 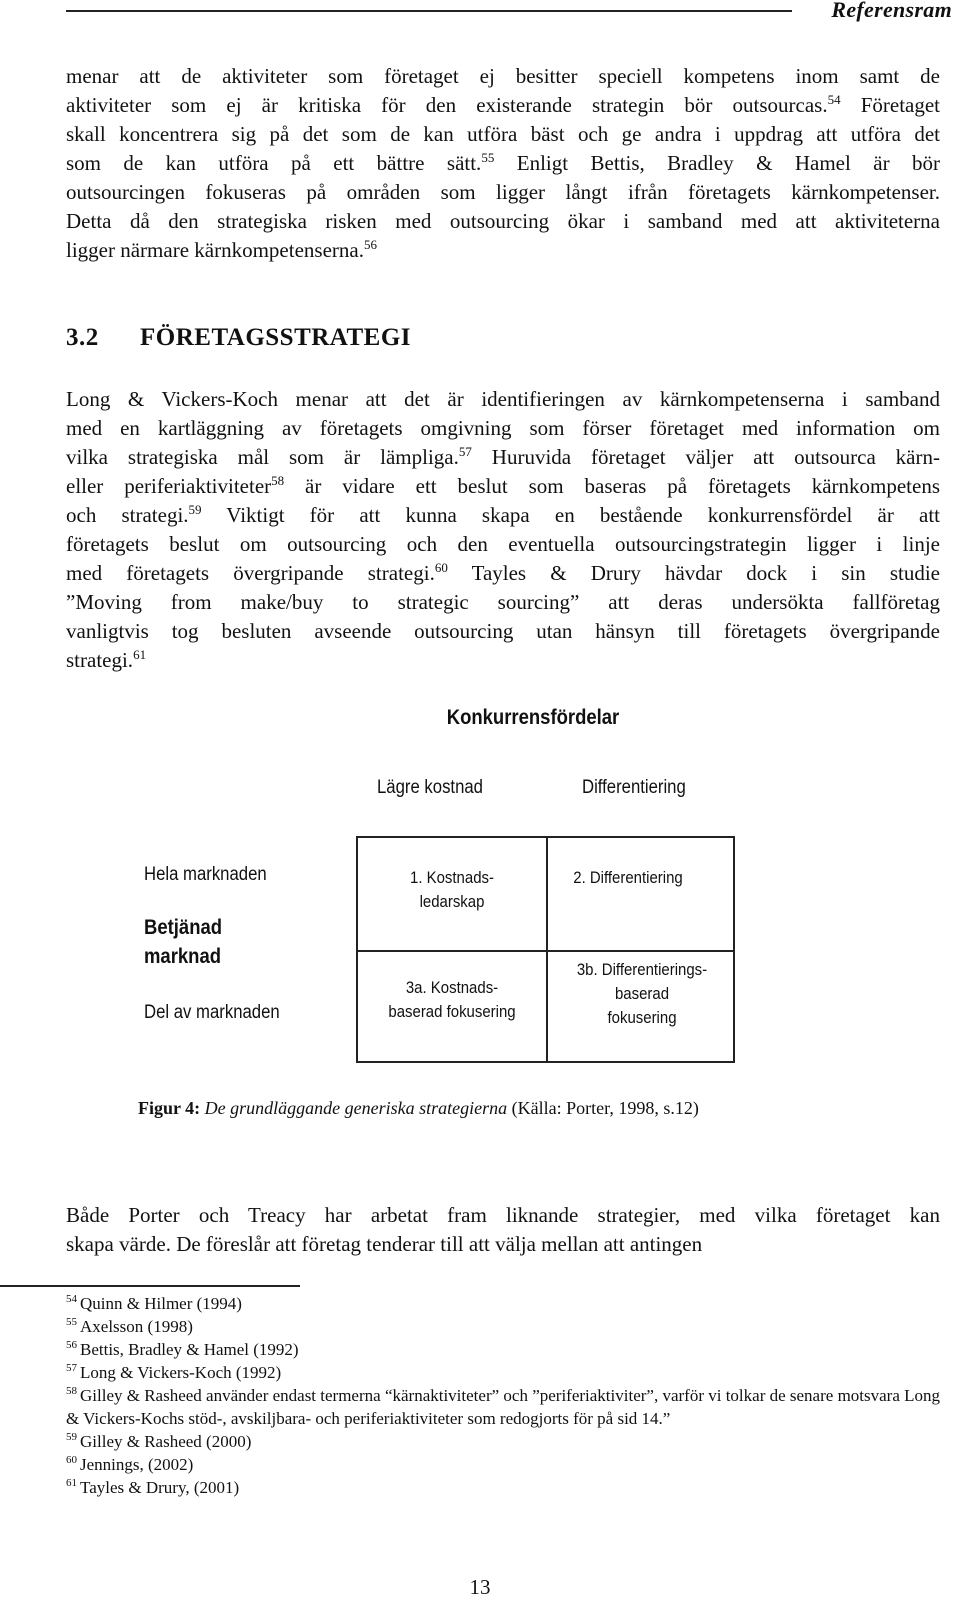 What do you see at coordinates (183, 942) in the screenshot?
I see `row-label-served-market: Betjänad marknad` at bounding box center [183, 942].